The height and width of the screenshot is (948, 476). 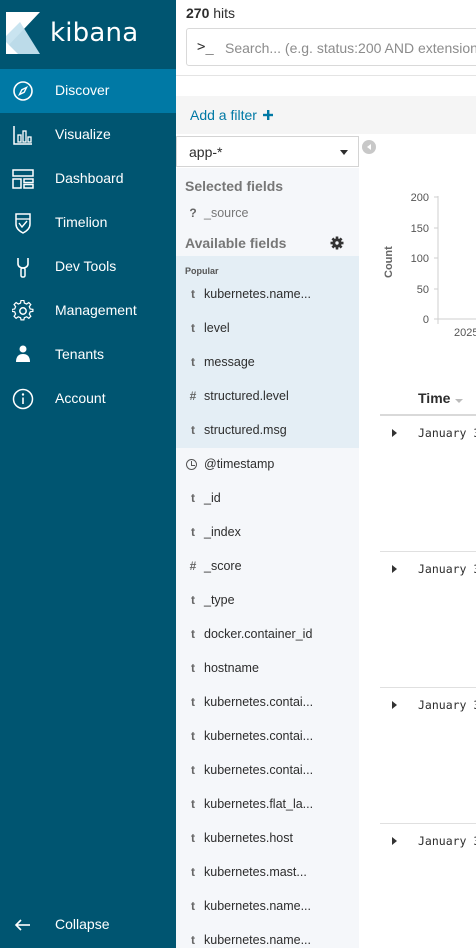 What do you see at coordinates (239, 464) in the screenshot?
I see `field-name: @timestamp` at bounding box center [239, 464].